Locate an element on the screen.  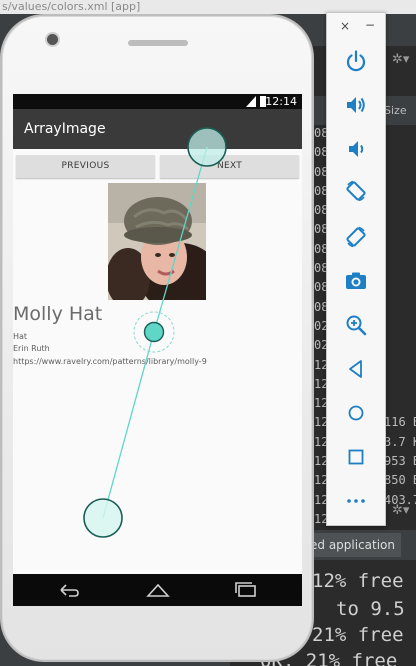
overview-icon is located at coordinates (356, 457).